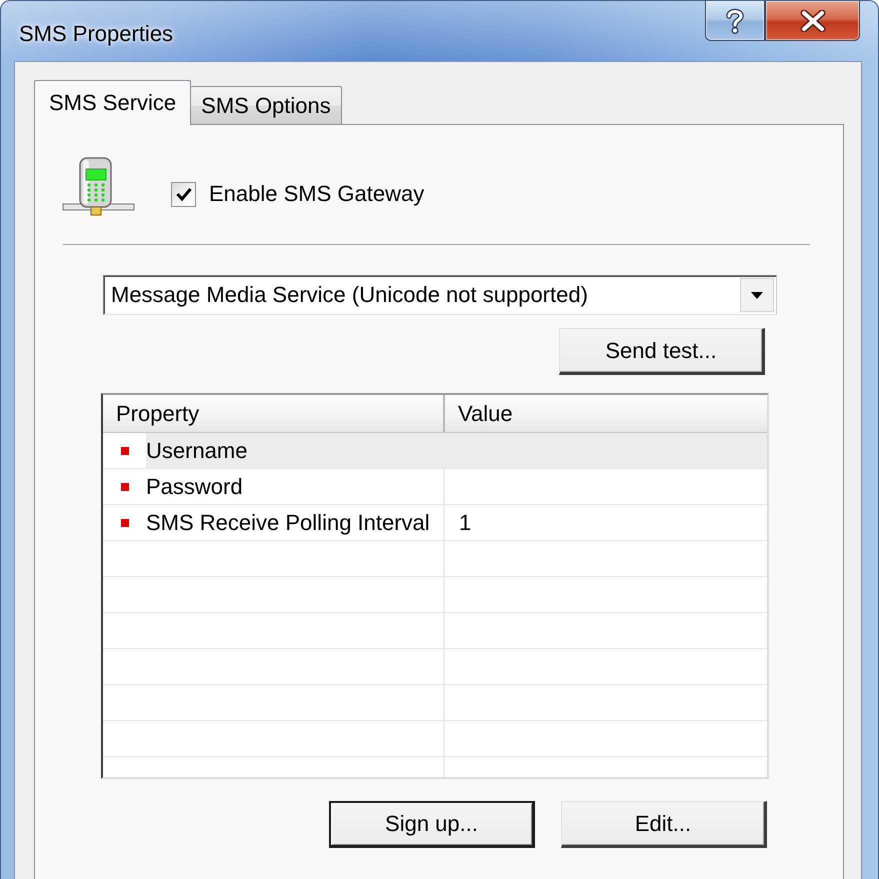 This screenshot has width=879, height=879. What do you see at coordinates (288, 523) in the screenshot?
I see `property-cell: SMS Receive Polling Interval` at bounding box center [288, 523].